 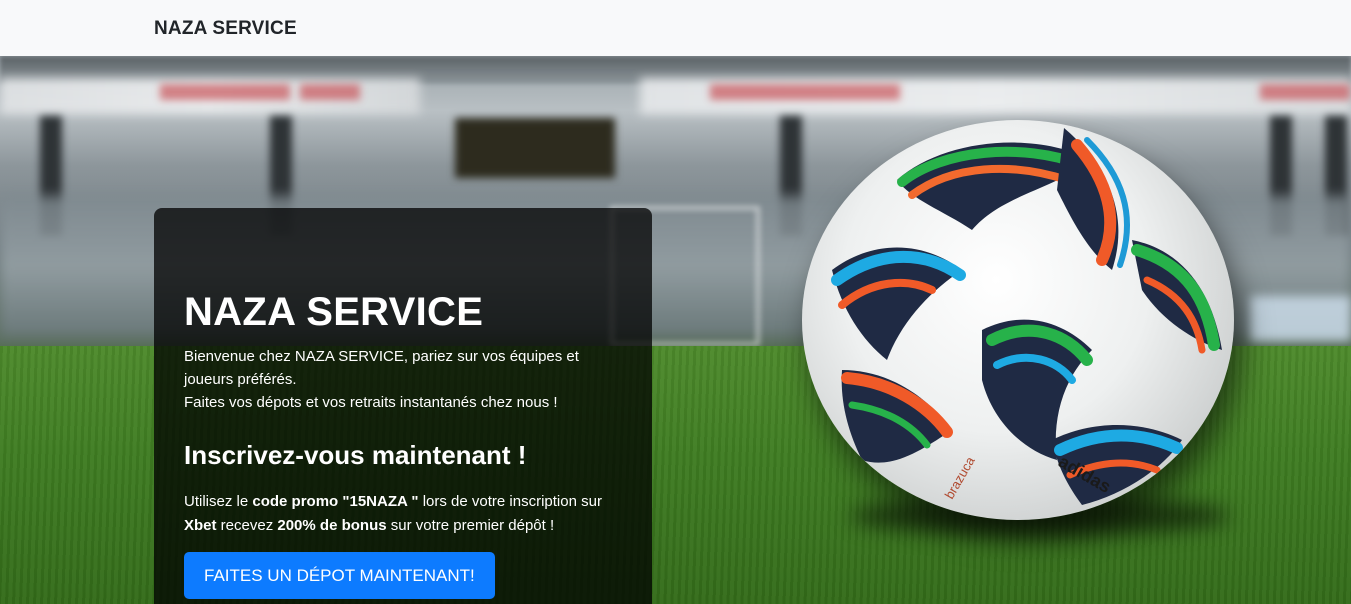 I want to click on promo-text-part: lors de votre inscription sur, so click(x=510, y=501).